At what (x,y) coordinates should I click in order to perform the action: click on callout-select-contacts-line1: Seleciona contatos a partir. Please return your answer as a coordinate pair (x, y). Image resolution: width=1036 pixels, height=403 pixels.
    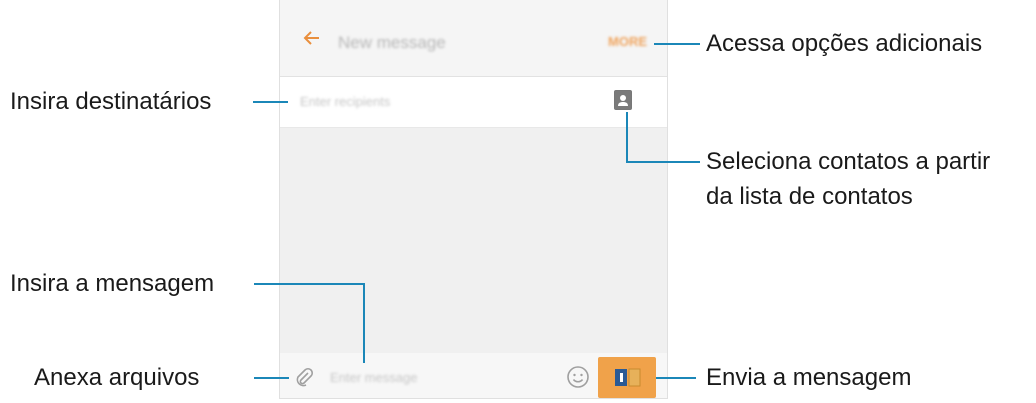
    Looking at the image, I should click on (848, 161).